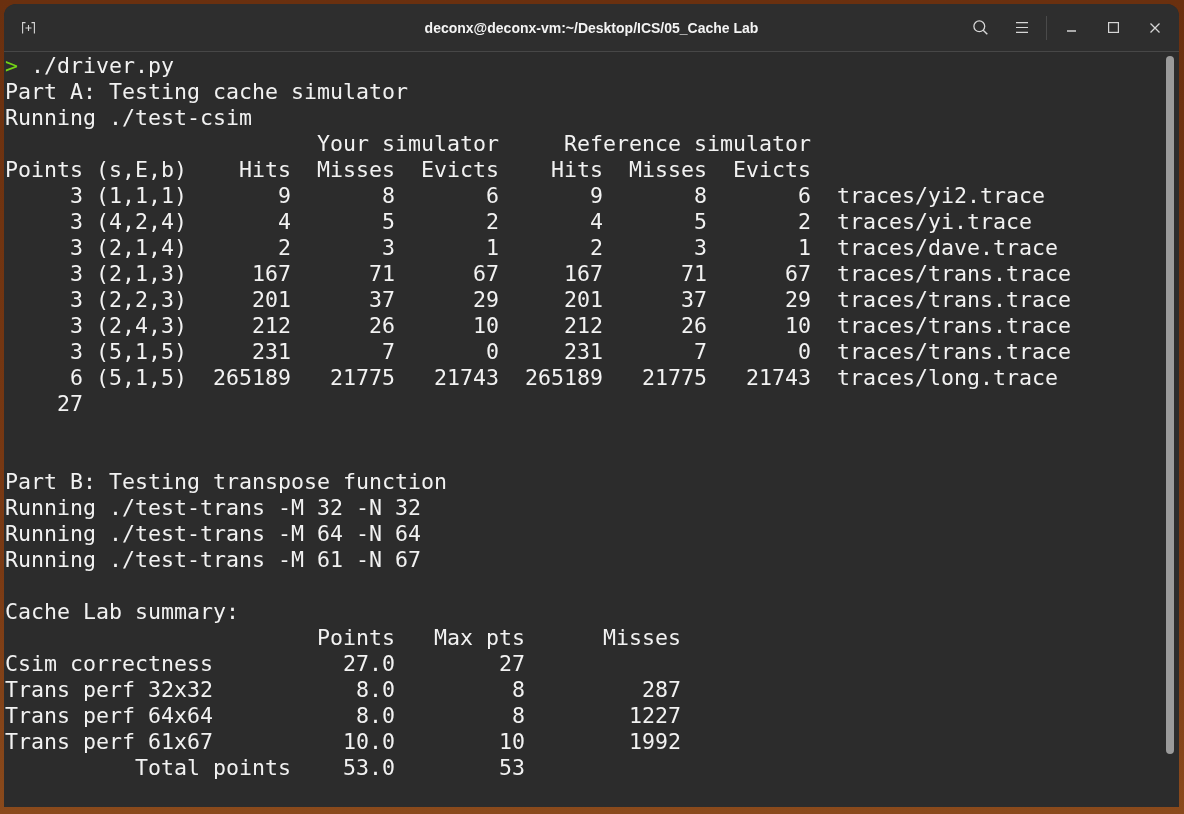  Describe the element at coordinates (934, 222) in the screenshot. I see `trace-file-path: traces/yi.trace` at that location.